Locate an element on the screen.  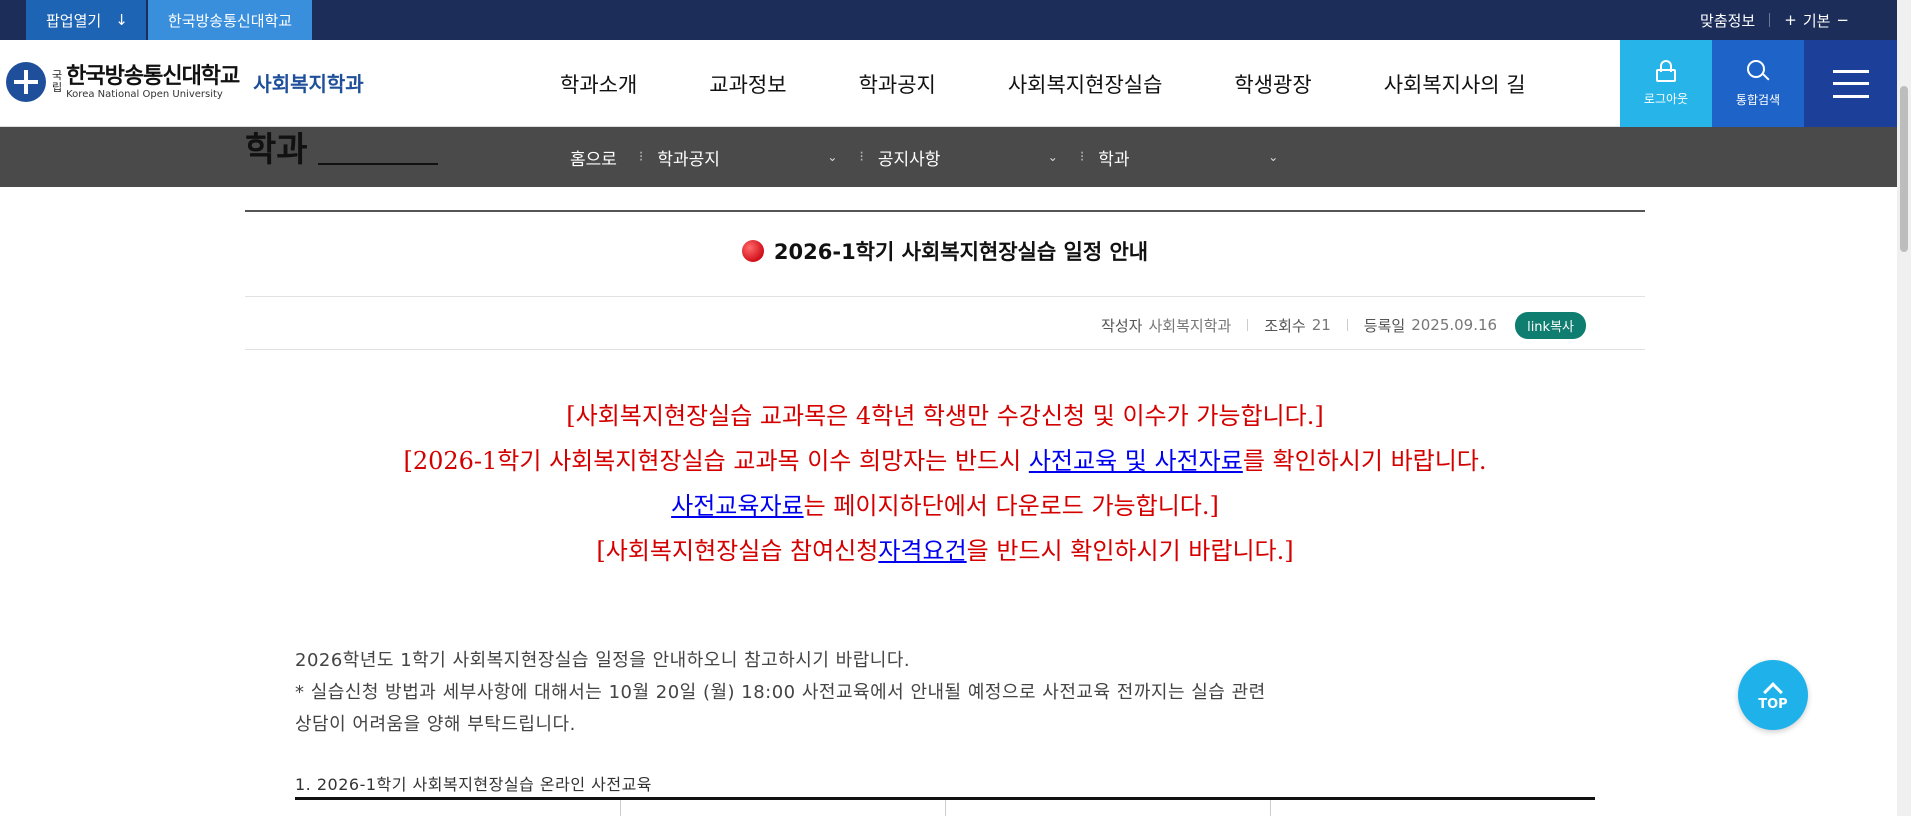
logo-gukrip-bottom: 립 is located at coordinates (57, 87).